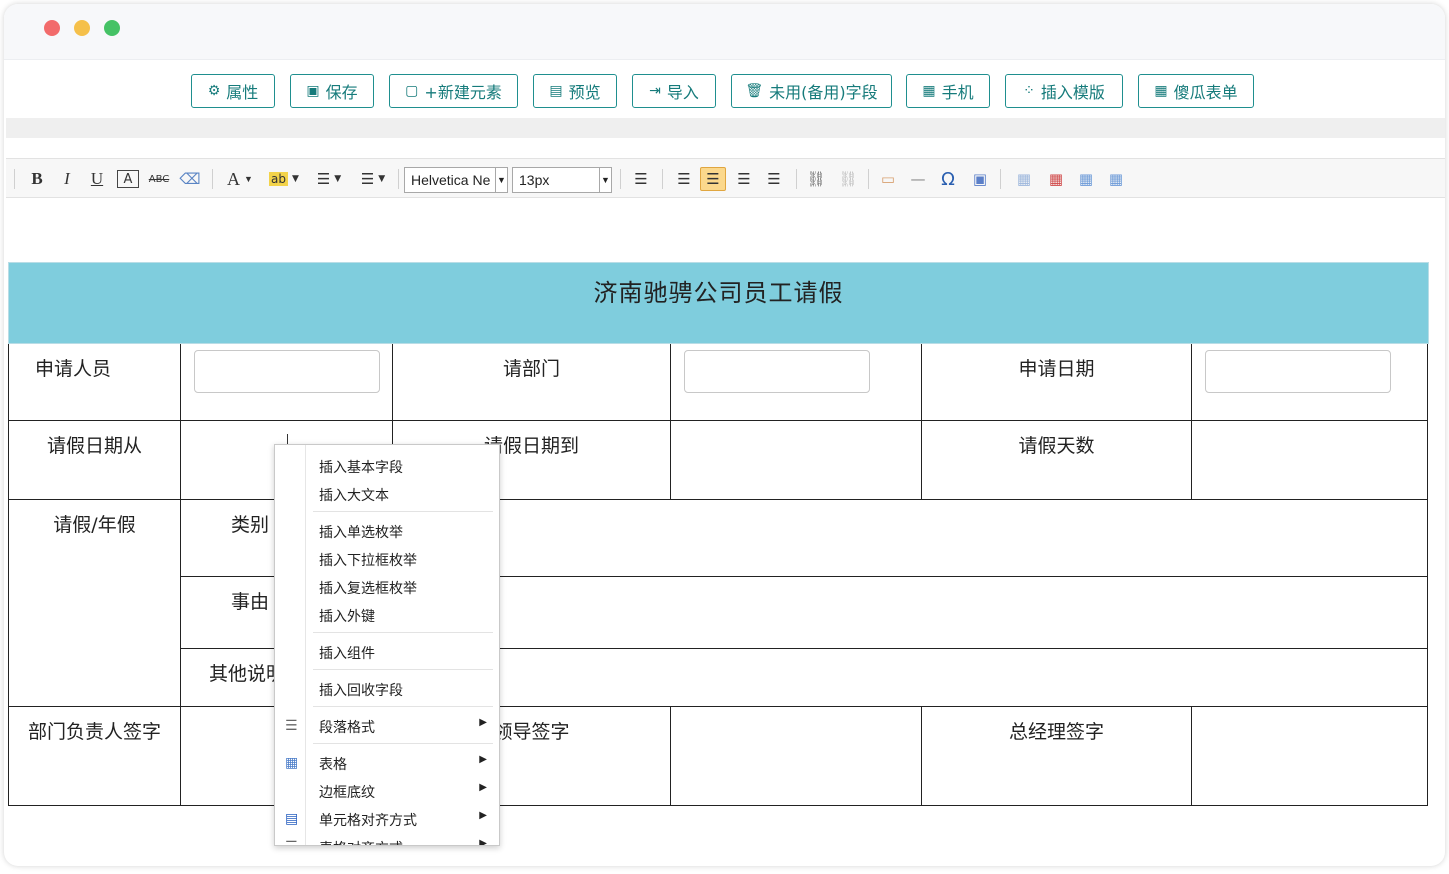 The width and height of the screenshot is (1449, 874). What do you see at coordinates (332, 91) in the screenshot?
I see `save-button: ▣ 保存` at bounding box center [332, 91].